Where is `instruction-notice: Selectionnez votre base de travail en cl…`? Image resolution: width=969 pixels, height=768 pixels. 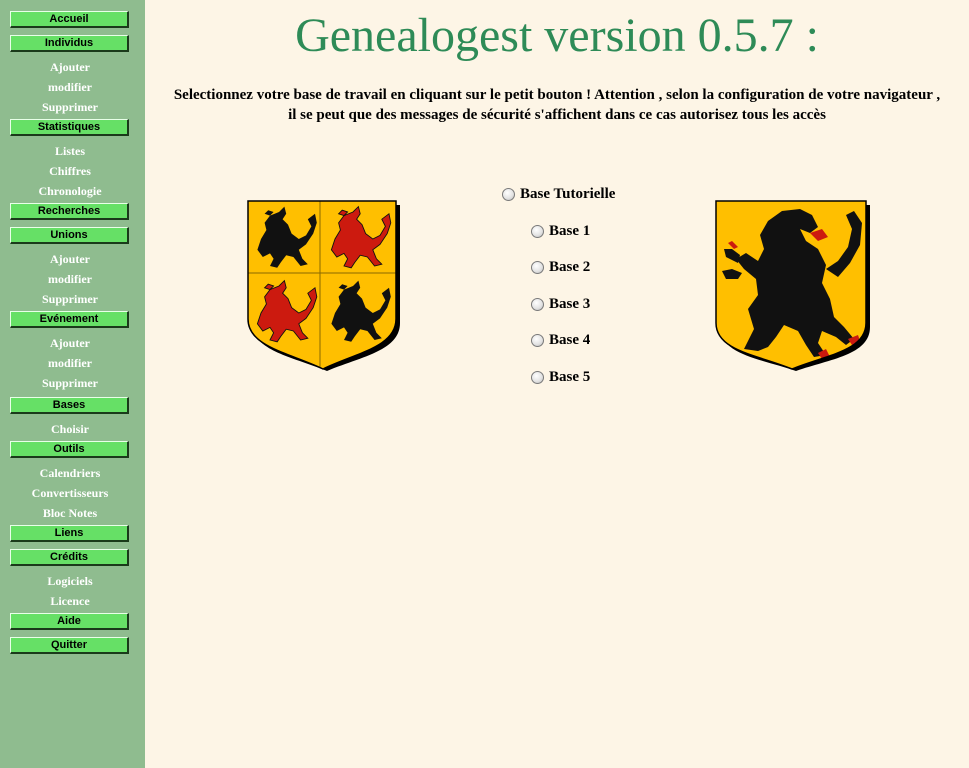
instruction-notice: Selectionnez votre base de travail en cl… is located at coordinates (557, 105).